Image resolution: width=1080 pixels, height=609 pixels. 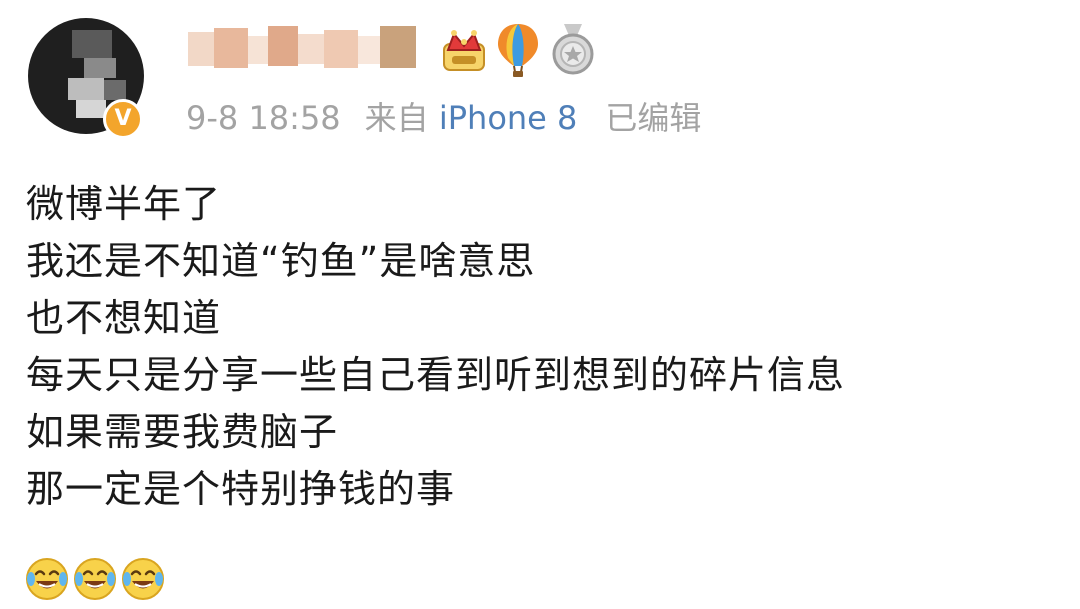 I want to click on hot-air-balloon-icon, so click(x=518, y=52).